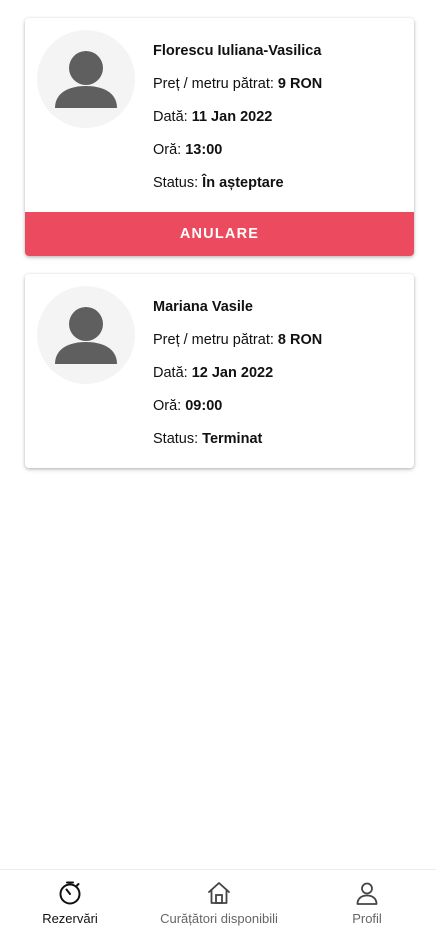  What do you see at coordinates (219, 918) in the screenshot?
I see `nav-label: Curățători disponibili` at bounding box center [219, 918].